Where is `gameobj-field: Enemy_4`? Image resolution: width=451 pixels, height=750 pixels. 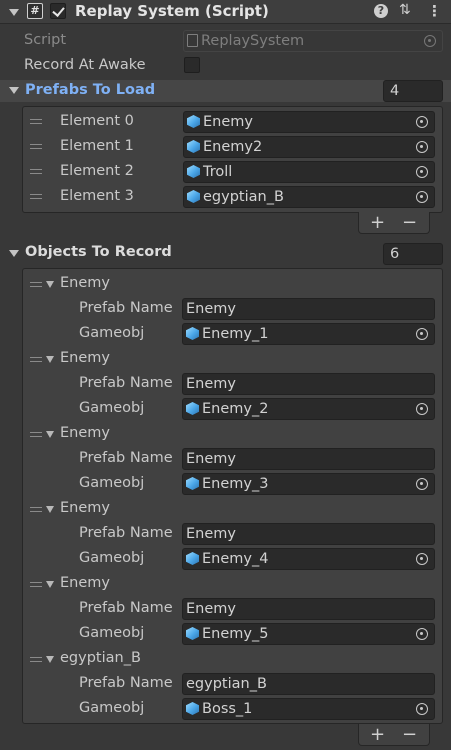
gameobj-field: Enemy_4 is located at coordinates (308, 559).